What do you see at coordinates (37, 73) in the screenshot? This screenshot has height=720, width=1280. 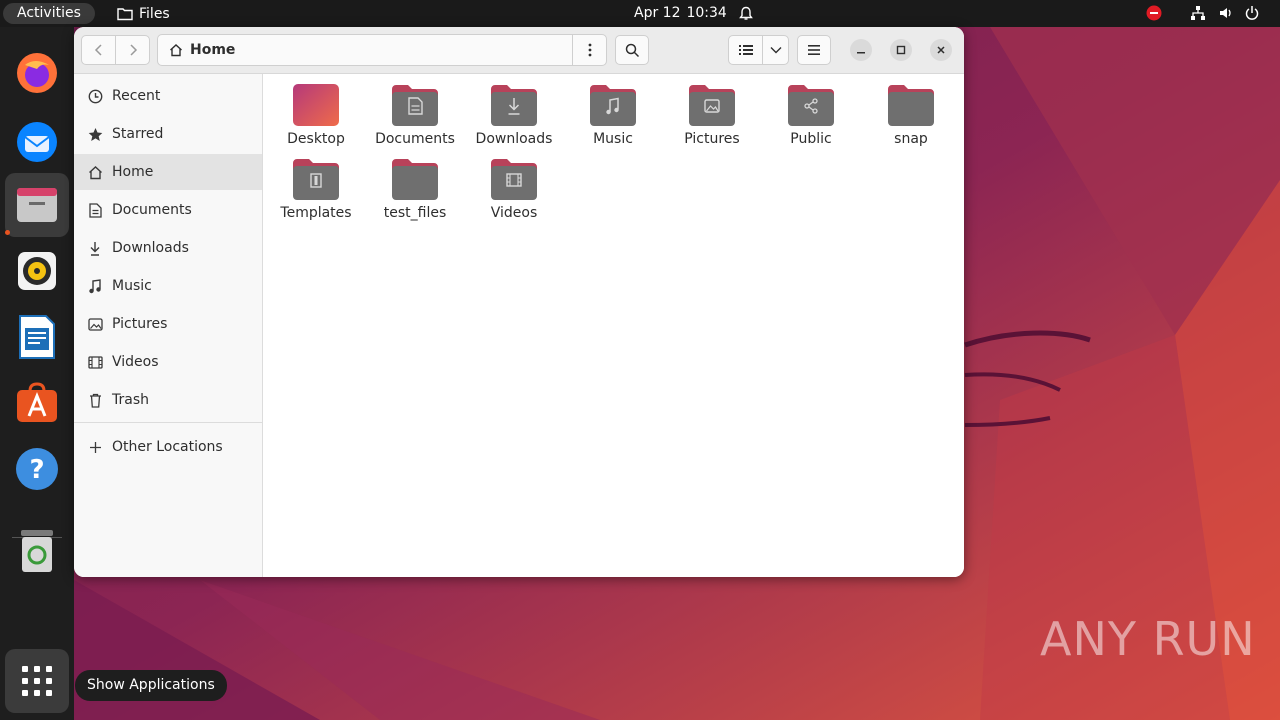 I see `firefox-launcher` at bounding box center [37, 73].